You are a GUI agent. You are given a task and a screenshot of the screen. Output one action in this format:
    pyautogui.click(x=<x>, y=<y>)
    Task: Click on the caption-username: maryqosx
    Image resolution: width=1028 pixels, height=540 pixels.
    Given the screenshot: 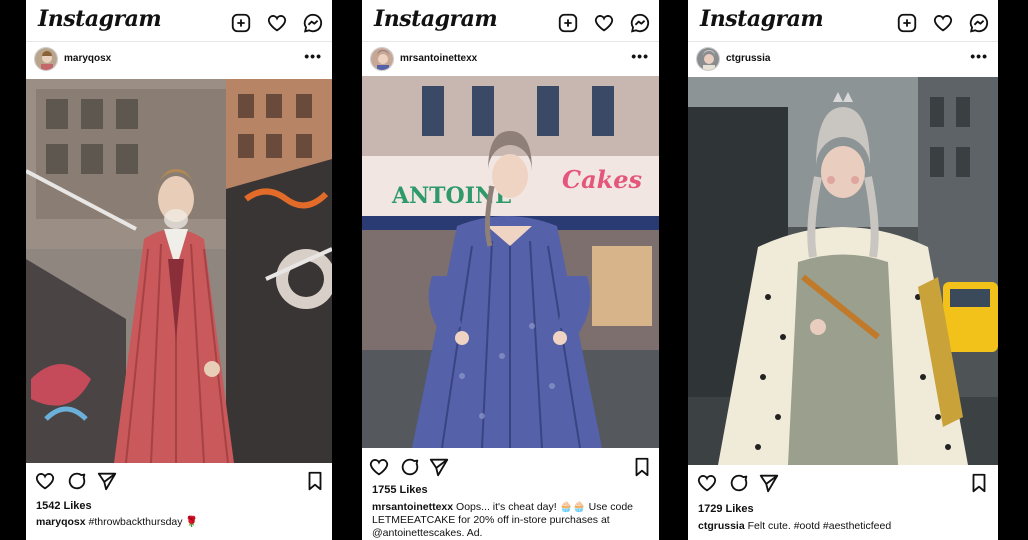 What is the action you would take?
    pyautogui.click(x=61, y=522)
    